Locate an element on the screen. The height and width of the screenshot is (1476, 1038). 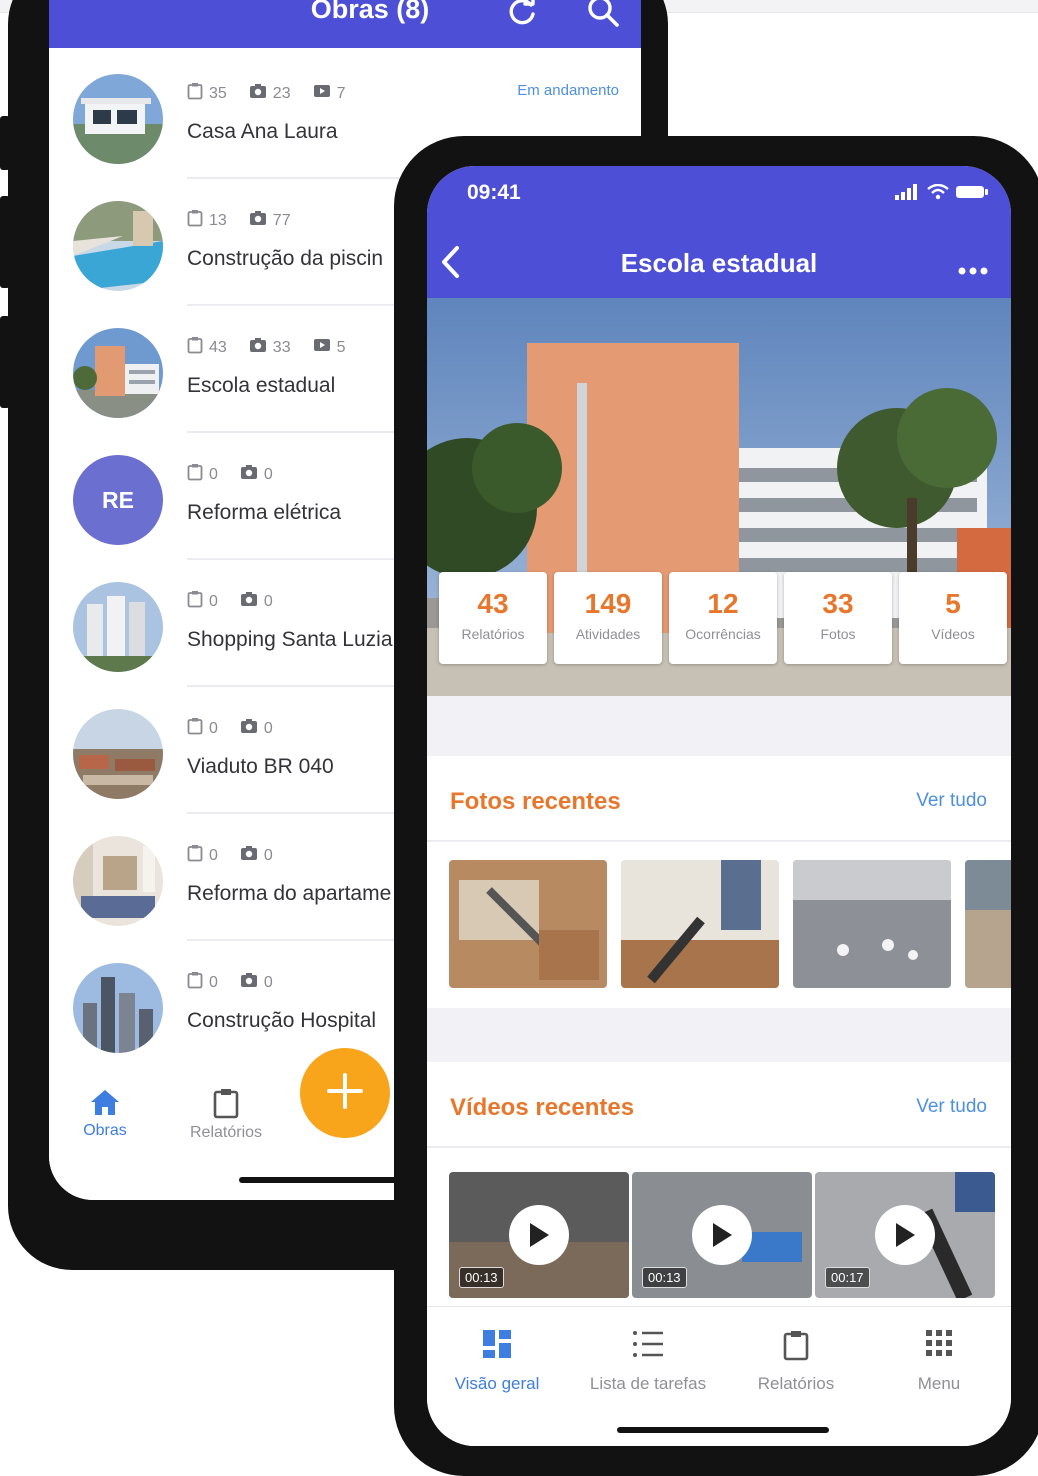
plus-icon is located at coordinates (345, 1093).